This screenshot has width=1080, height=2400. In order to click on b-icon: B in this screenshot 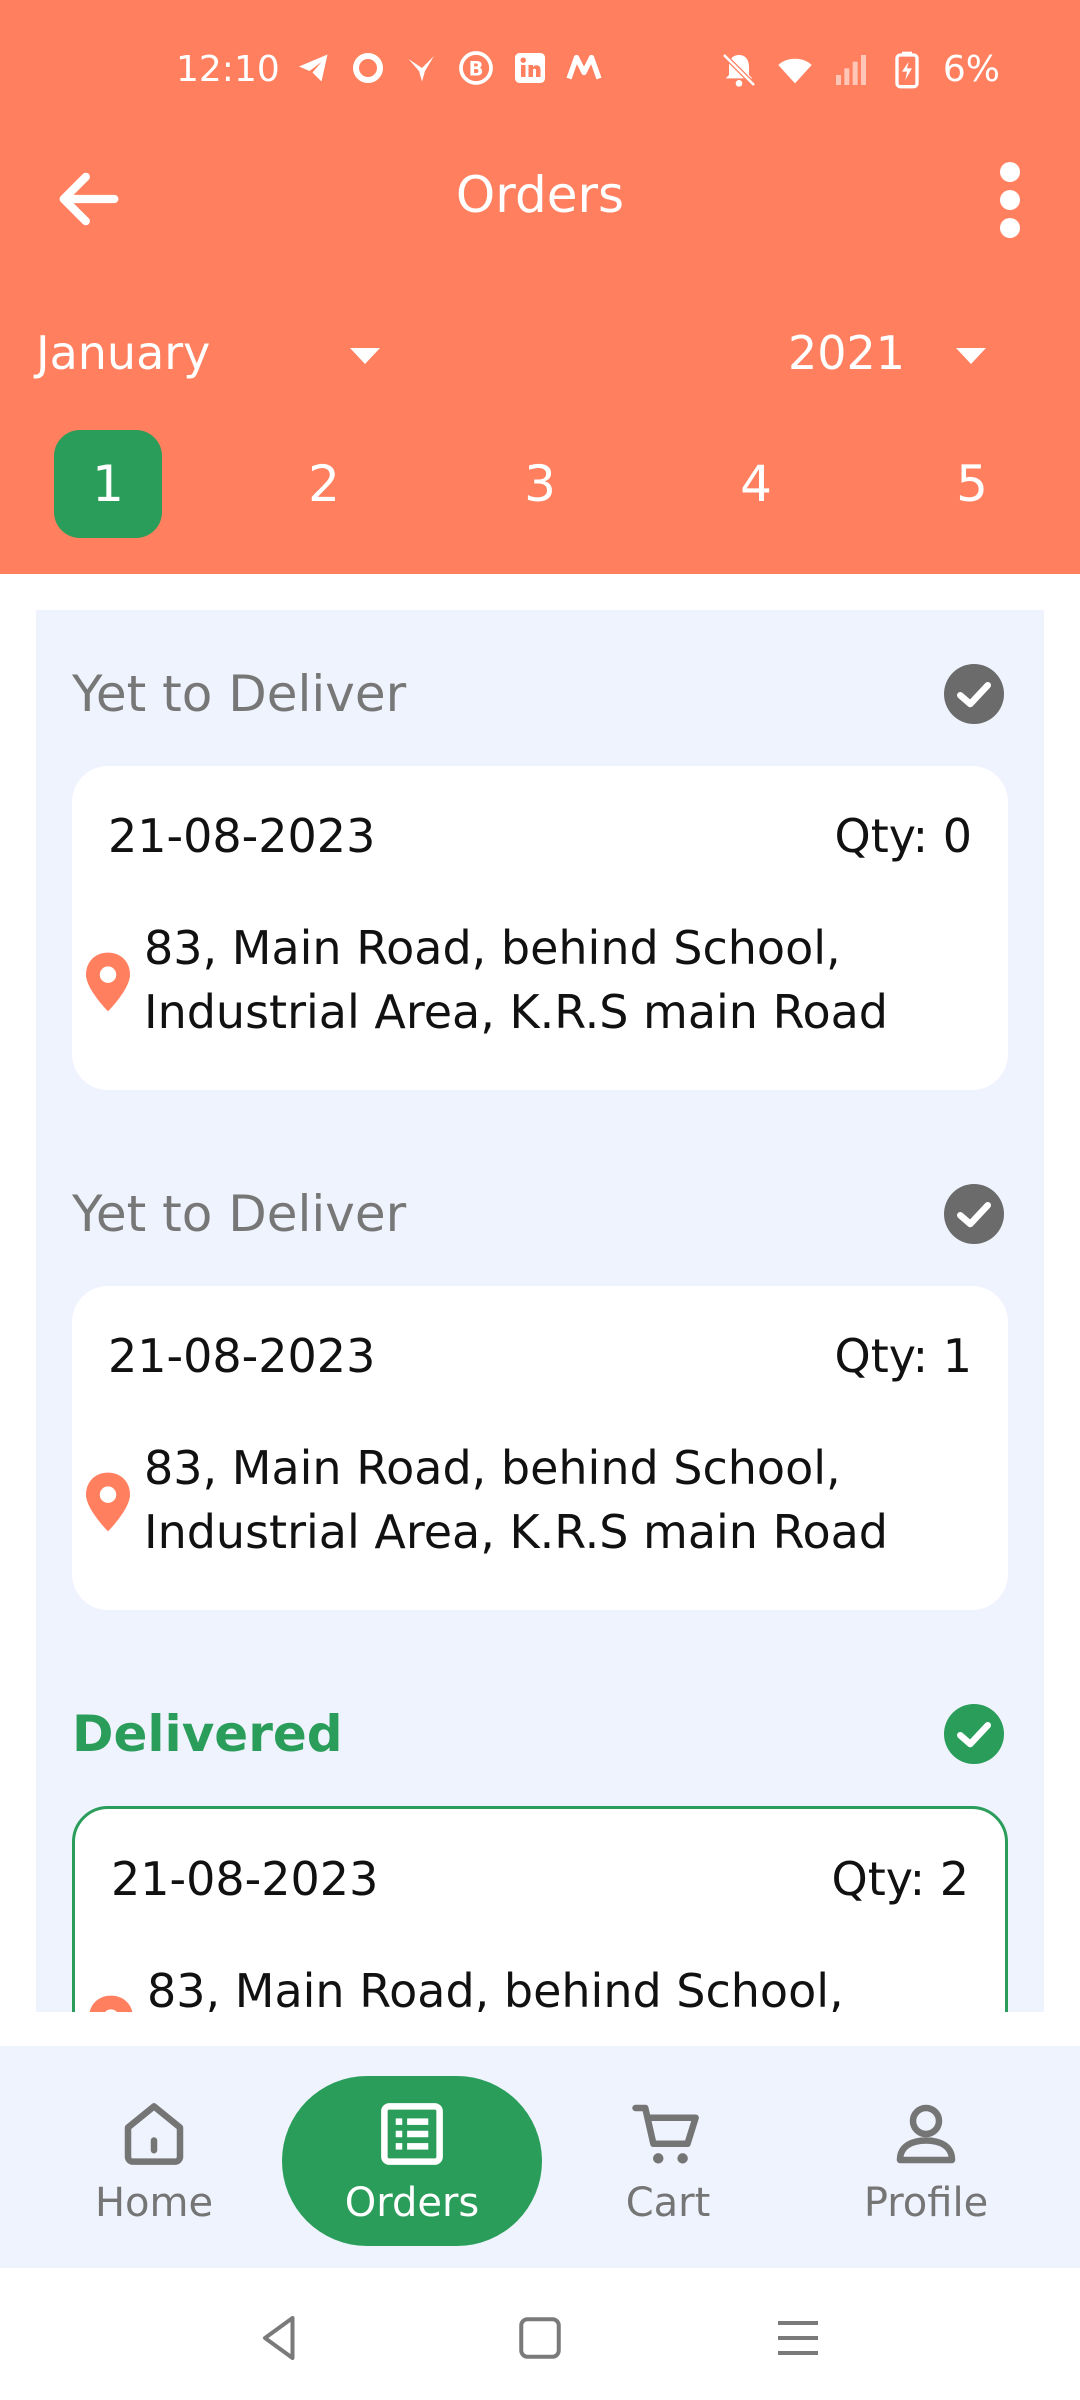, I will do `click(476, 68)`.